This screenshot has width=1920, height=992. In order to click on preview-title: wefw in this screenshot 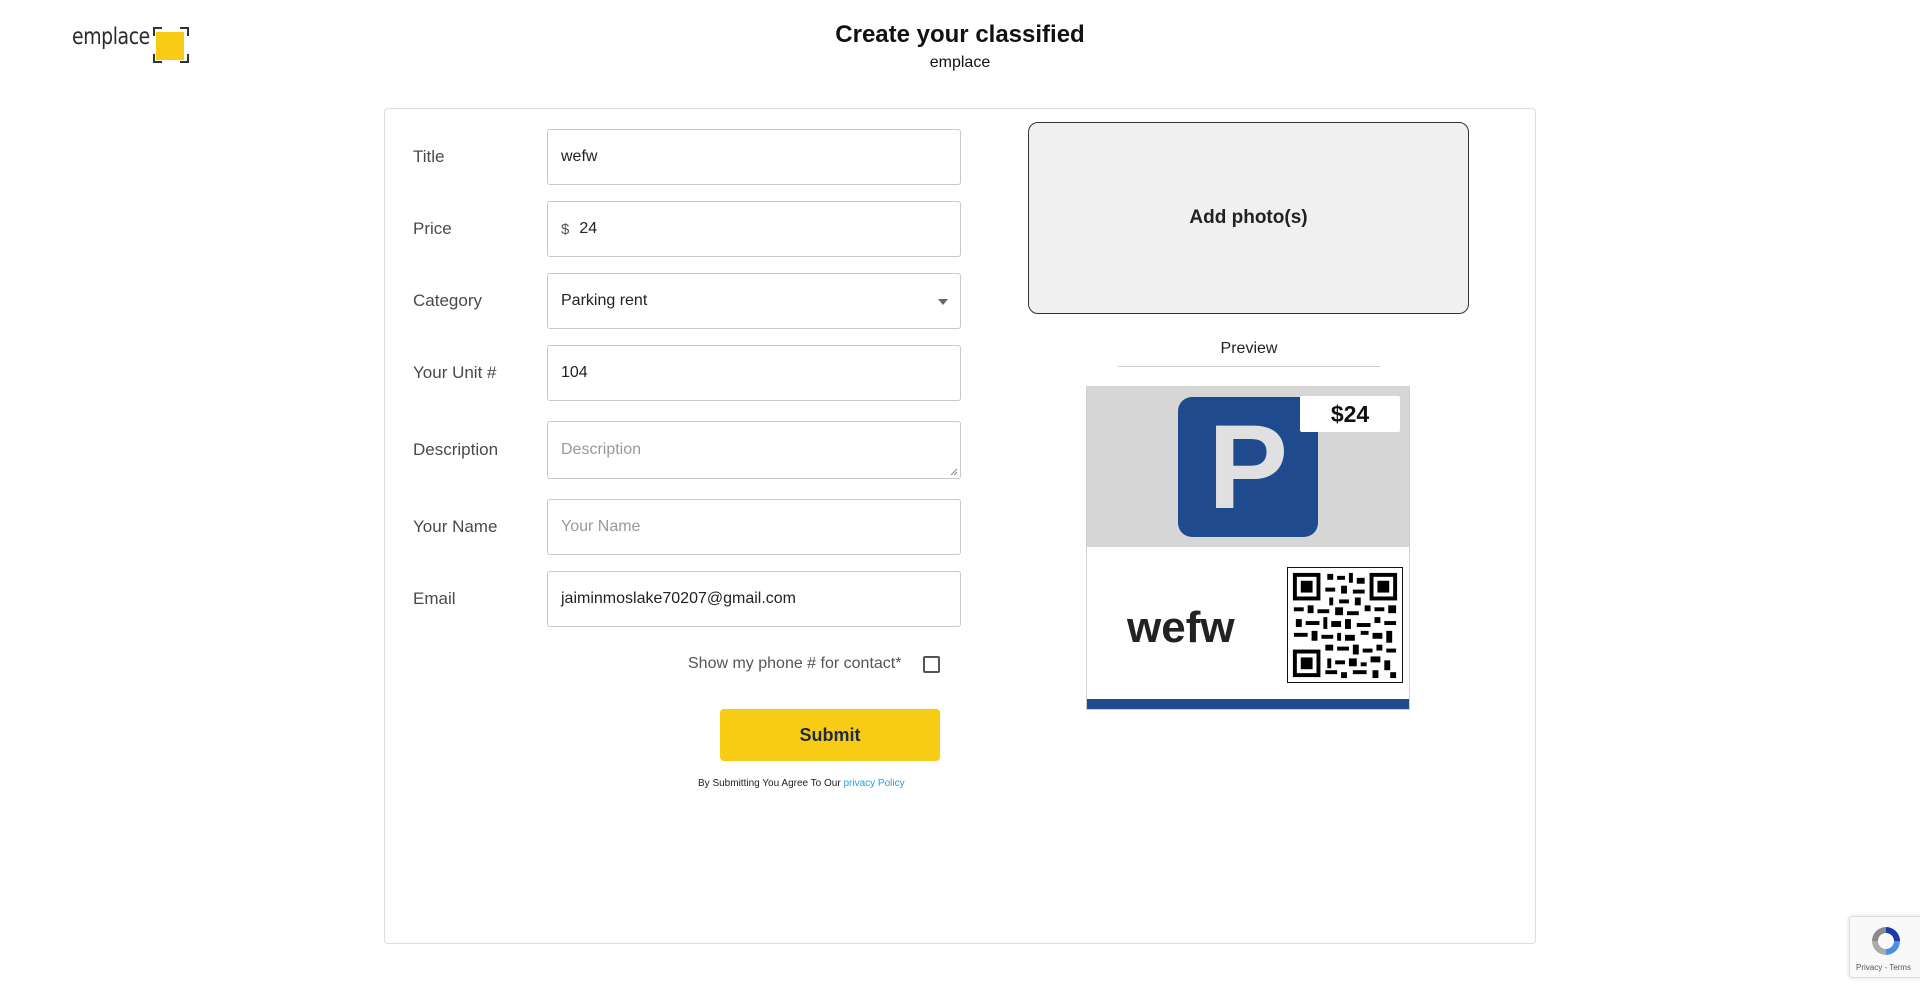, I will do `click(1181, 627)`.